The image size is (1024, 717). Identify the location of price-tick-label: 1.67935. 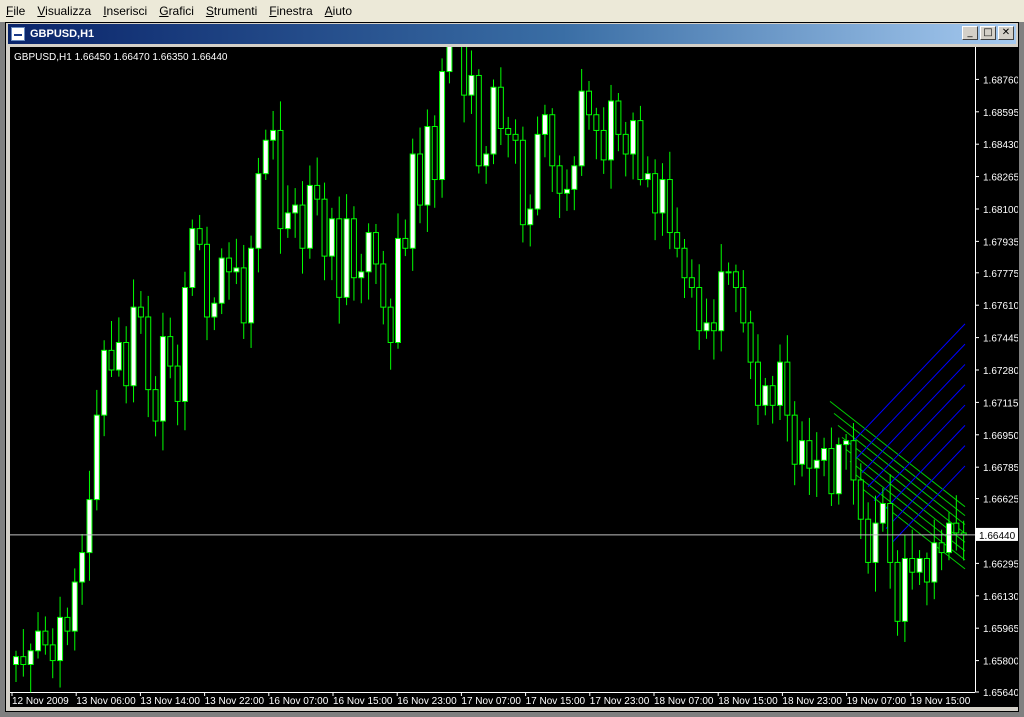
(1000, 242).